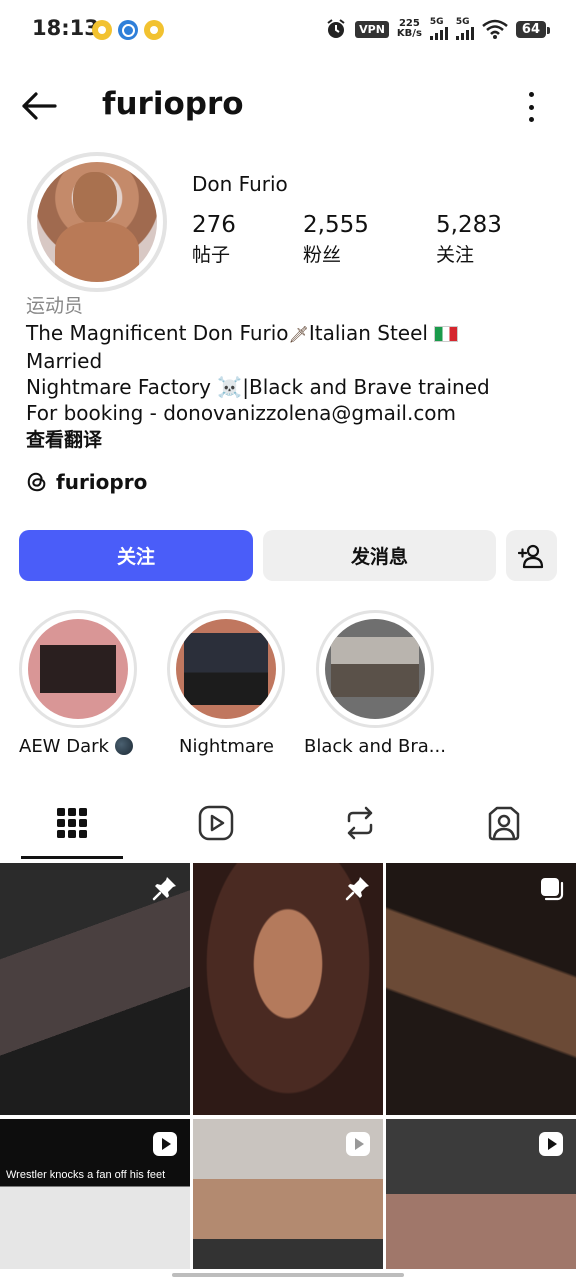 The width and height of the screenshot is (576, 1280). I want to click on threads-link: furiopro, so click(86, 482).